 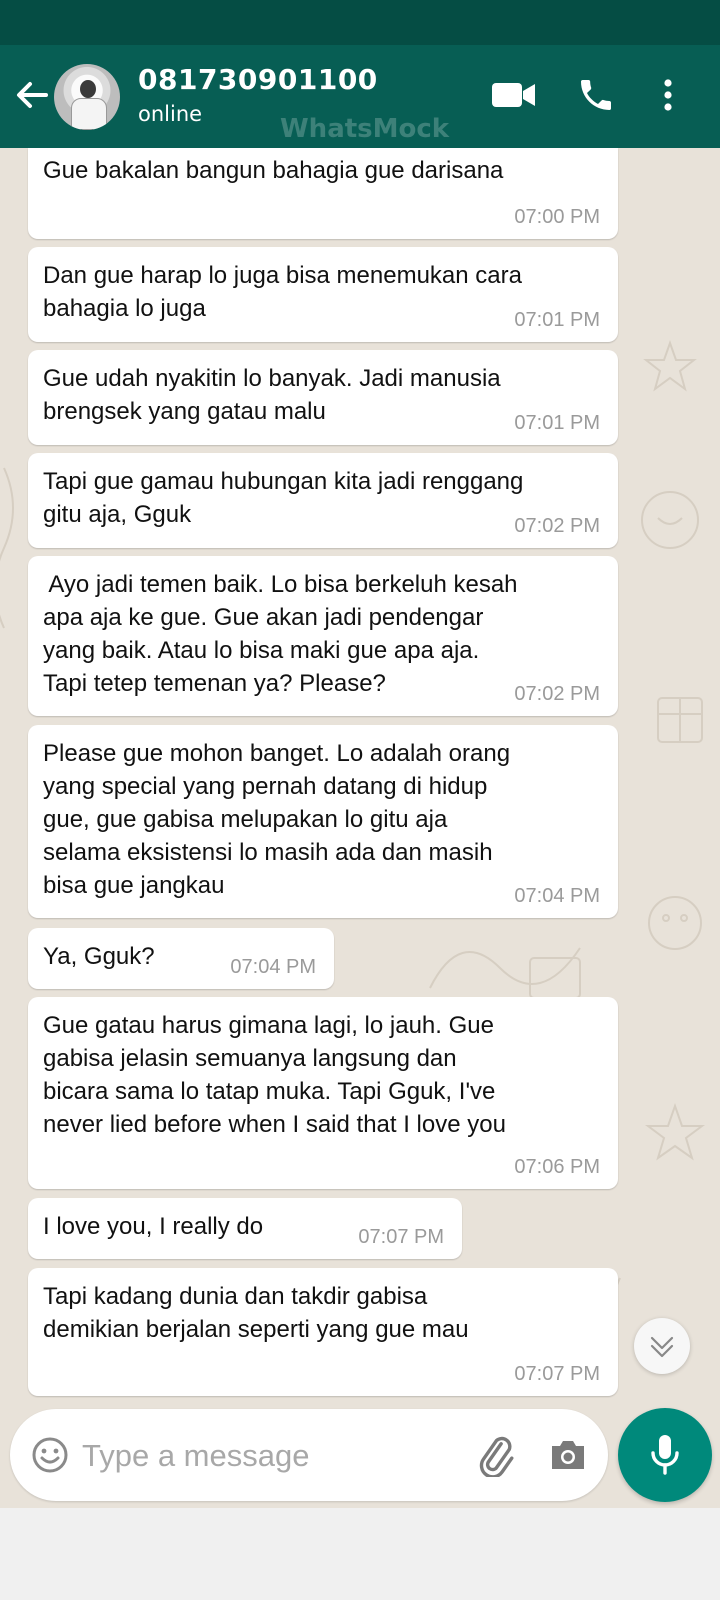 What do you see at coordinates (596, 95) in the screenshot?
I see `phone-icon` at bounding box center [596, 95].